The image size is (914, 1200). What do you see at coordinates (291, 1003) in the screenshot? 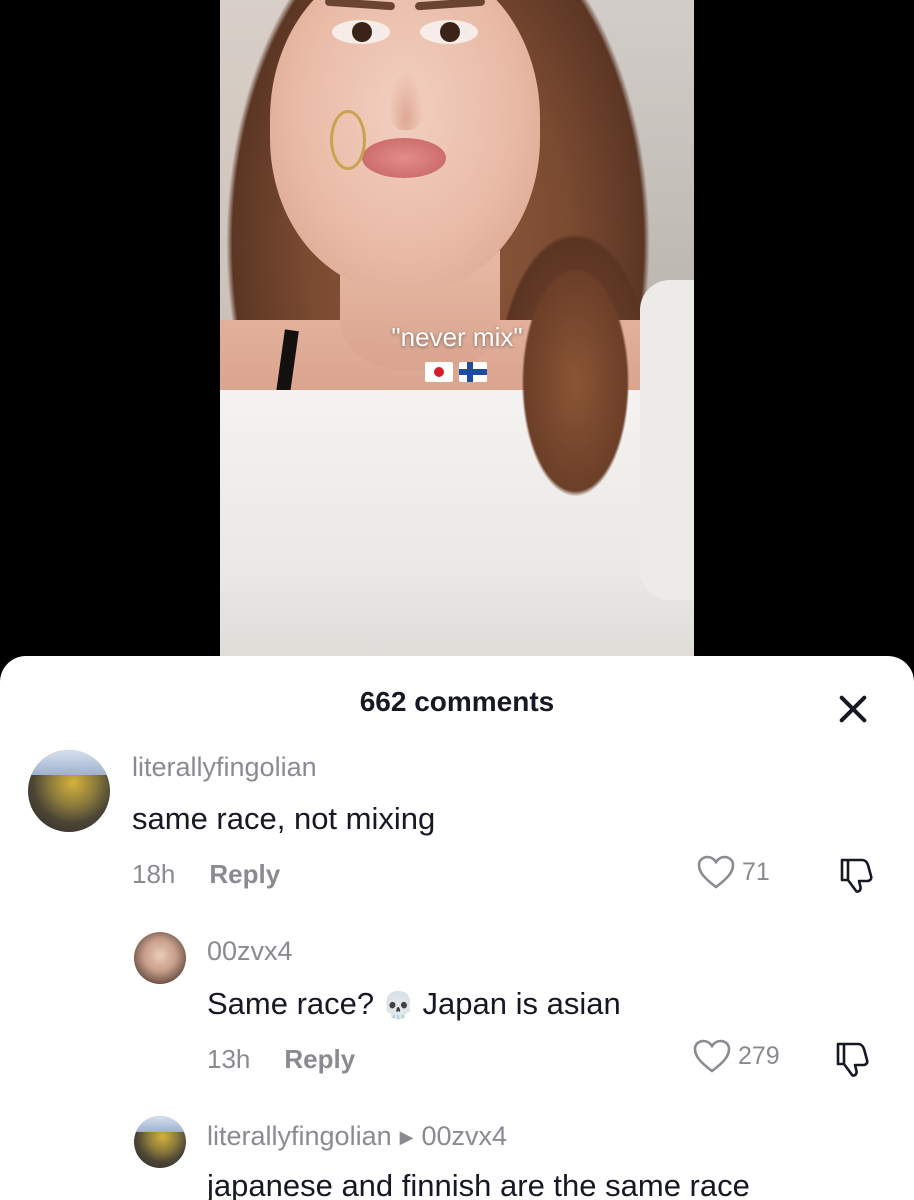
I see `comment-text-part: Same race?` at bounding box center [291, 1003].